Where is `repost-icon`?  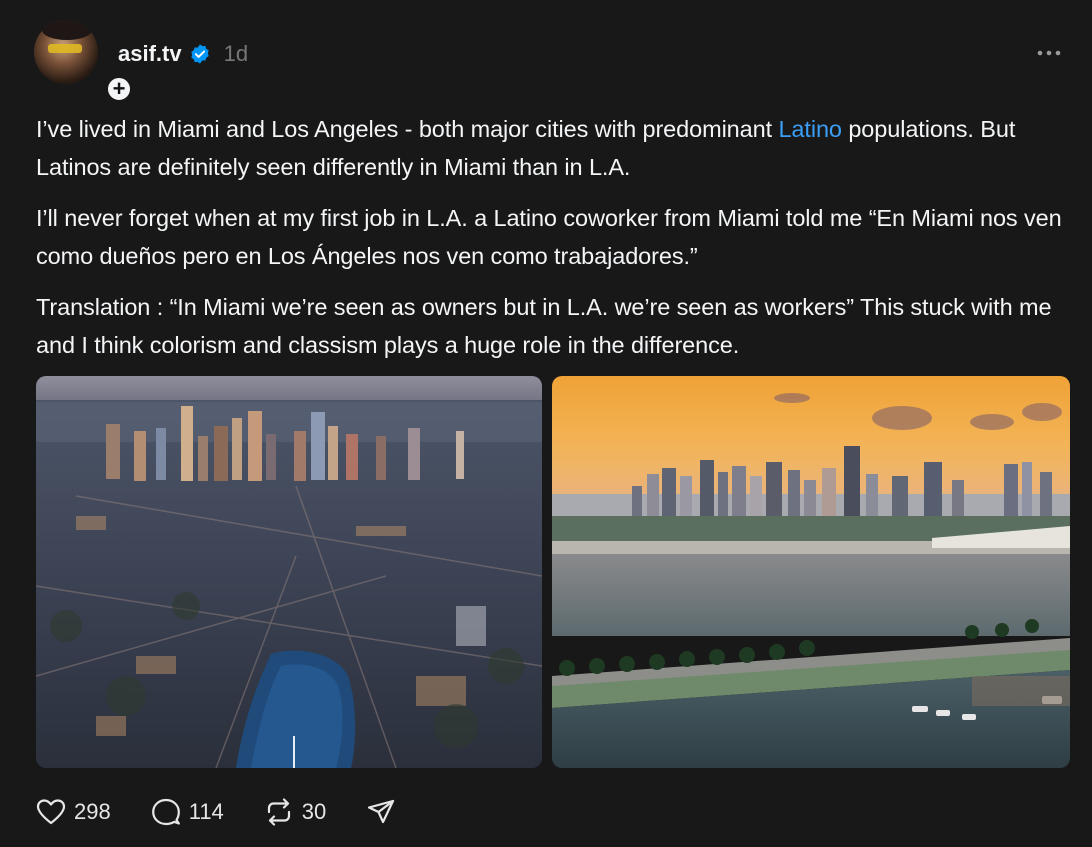
repost-icon is located at coordinates (278, 812).